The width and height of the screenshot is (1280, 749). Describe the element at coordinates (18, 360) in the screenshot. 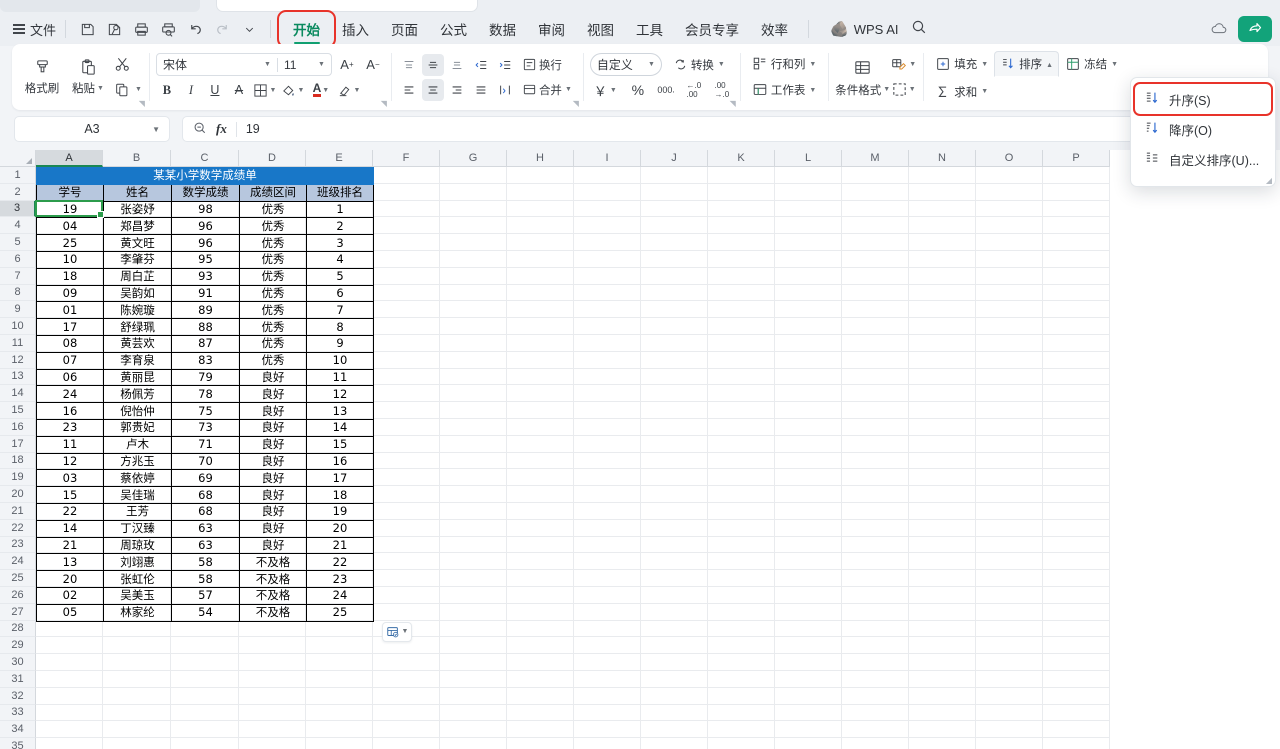

I see `row-header-12: 12` at that location.